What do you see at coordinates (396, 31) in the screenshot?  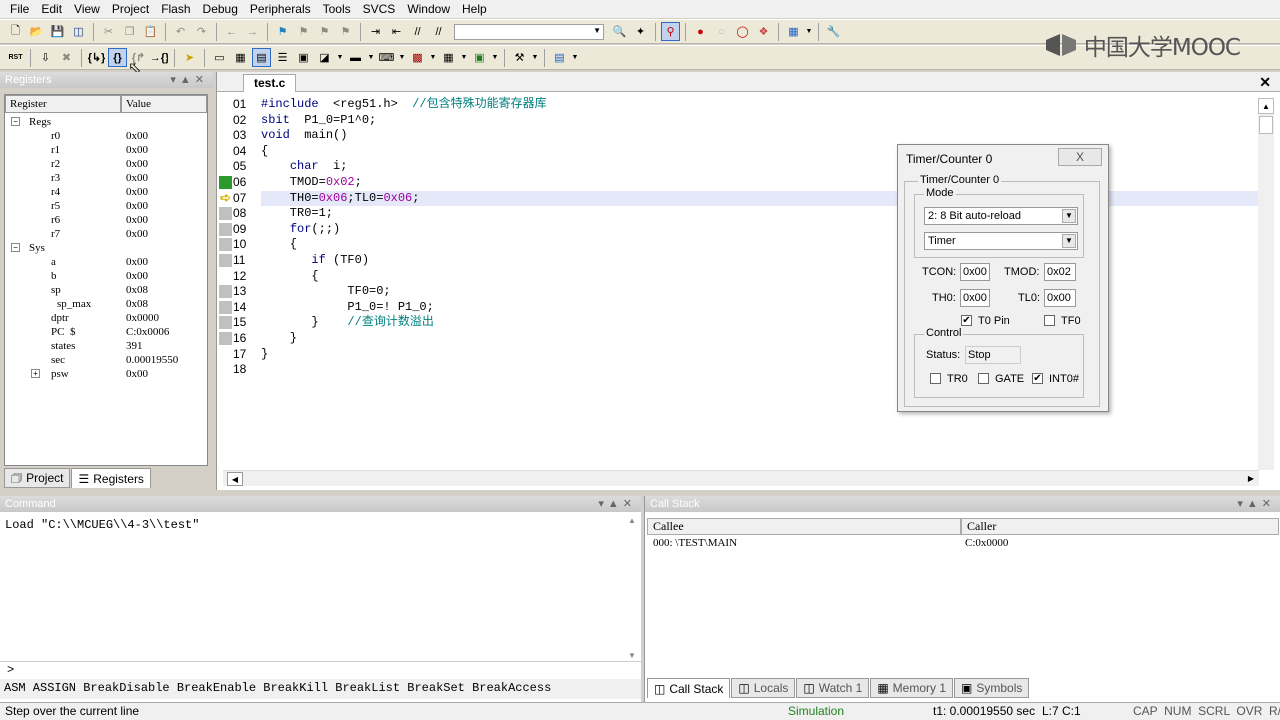 I see `unindent-icon: ⇤` at bounding box center [396, 31].